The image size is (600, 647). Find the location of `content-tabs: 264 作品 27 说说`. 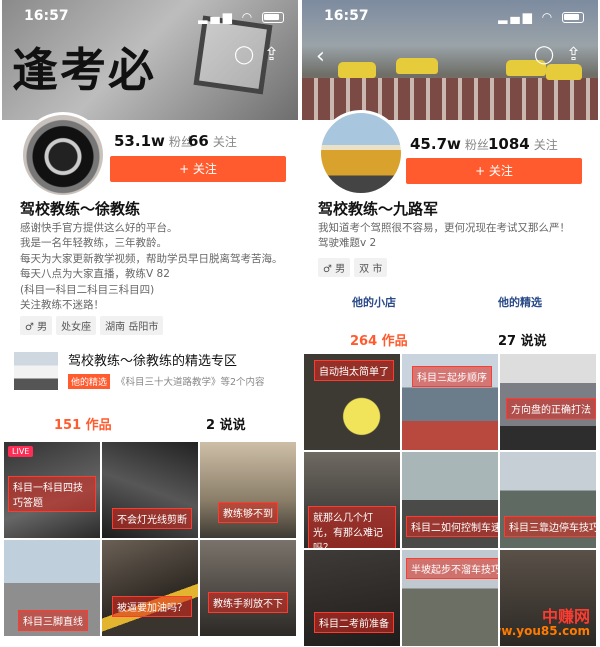

content-tabs: 264 作品 27 说说 is located at coordinates (450, 341).